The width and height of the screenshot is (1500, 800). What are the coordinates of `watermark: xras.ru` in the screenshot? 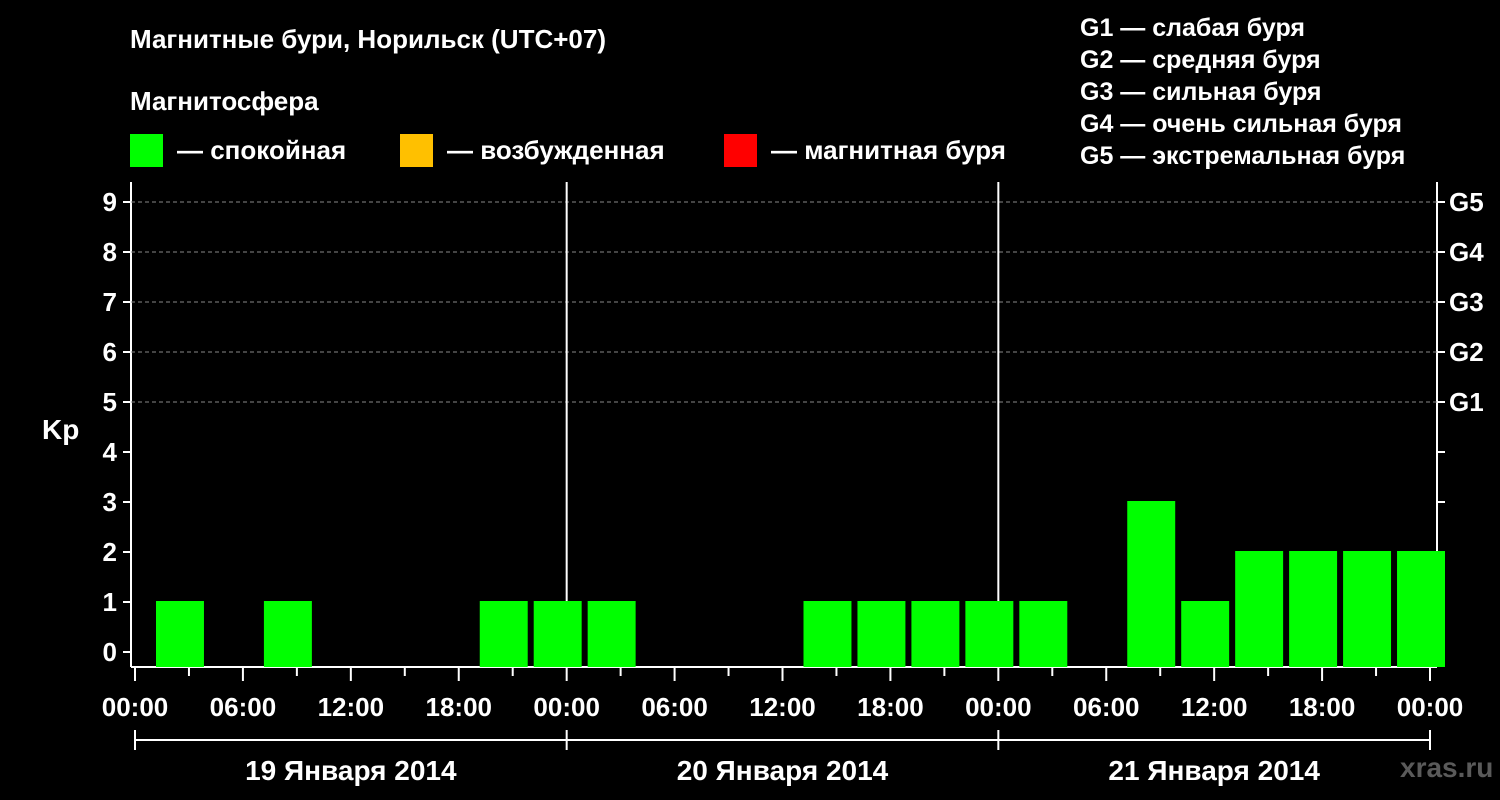 It's located at (1447, 767).